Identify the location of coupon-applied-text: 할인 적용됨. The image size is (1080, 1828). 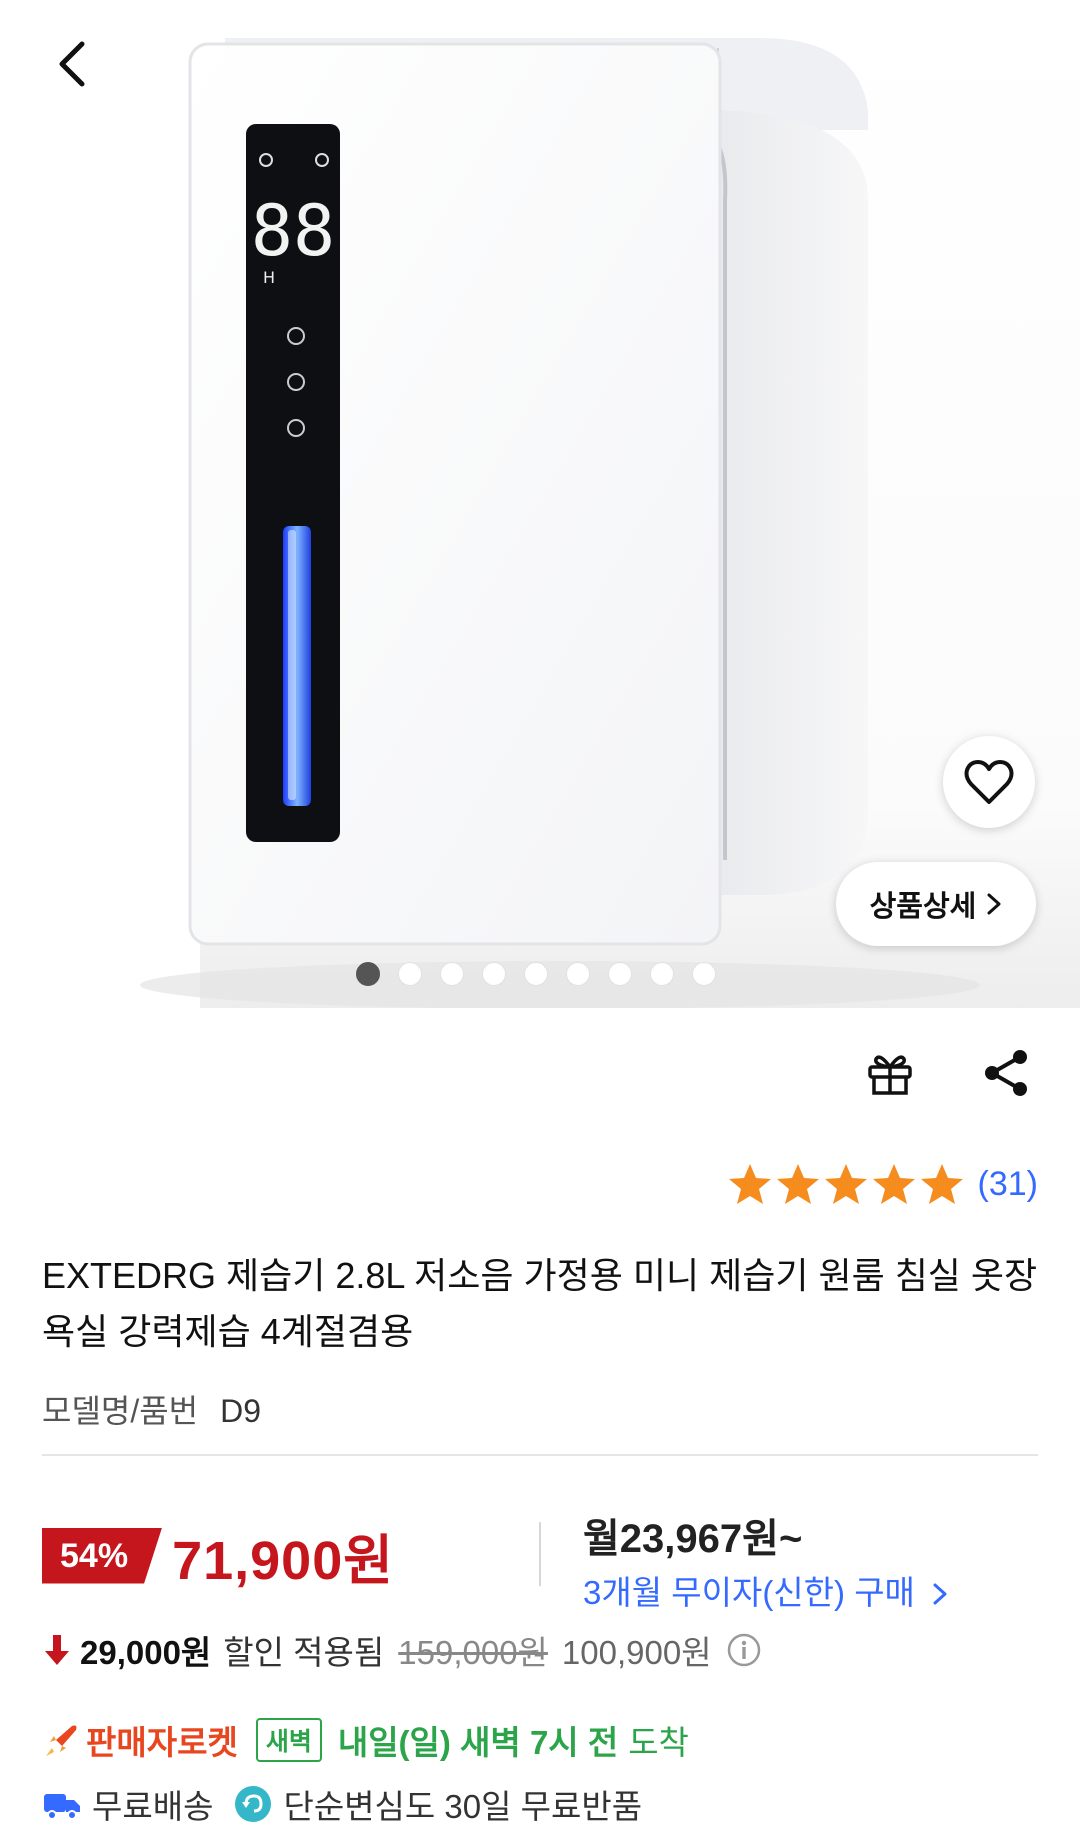
(304, 1652).